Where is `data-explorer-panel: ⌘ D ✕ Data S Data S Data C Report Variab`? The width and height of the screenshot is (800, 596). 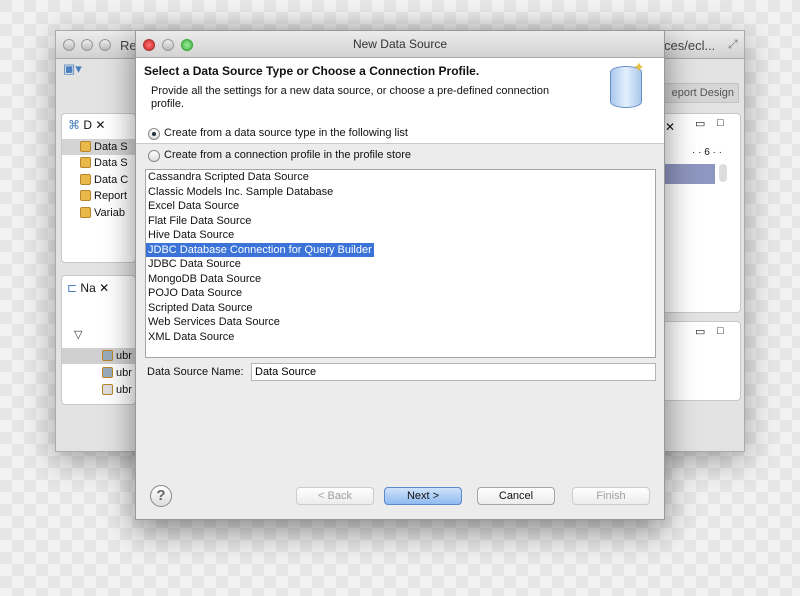
data-explorer-panel: ⌘ D ✕ Data S Data S Data C Report Variab is located at coordinates (98, 188).